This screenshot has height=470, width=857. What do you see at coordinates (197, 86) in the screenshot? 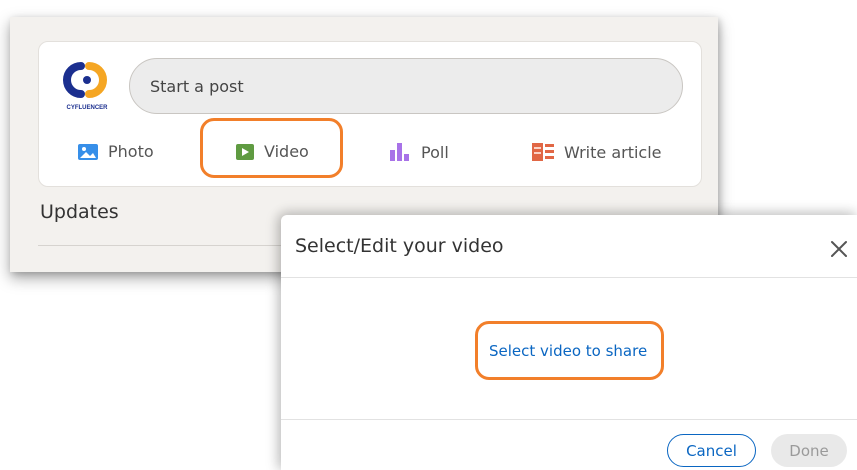
I see `start-post-placeholder: Start a post` at bounding box center [197, 86].